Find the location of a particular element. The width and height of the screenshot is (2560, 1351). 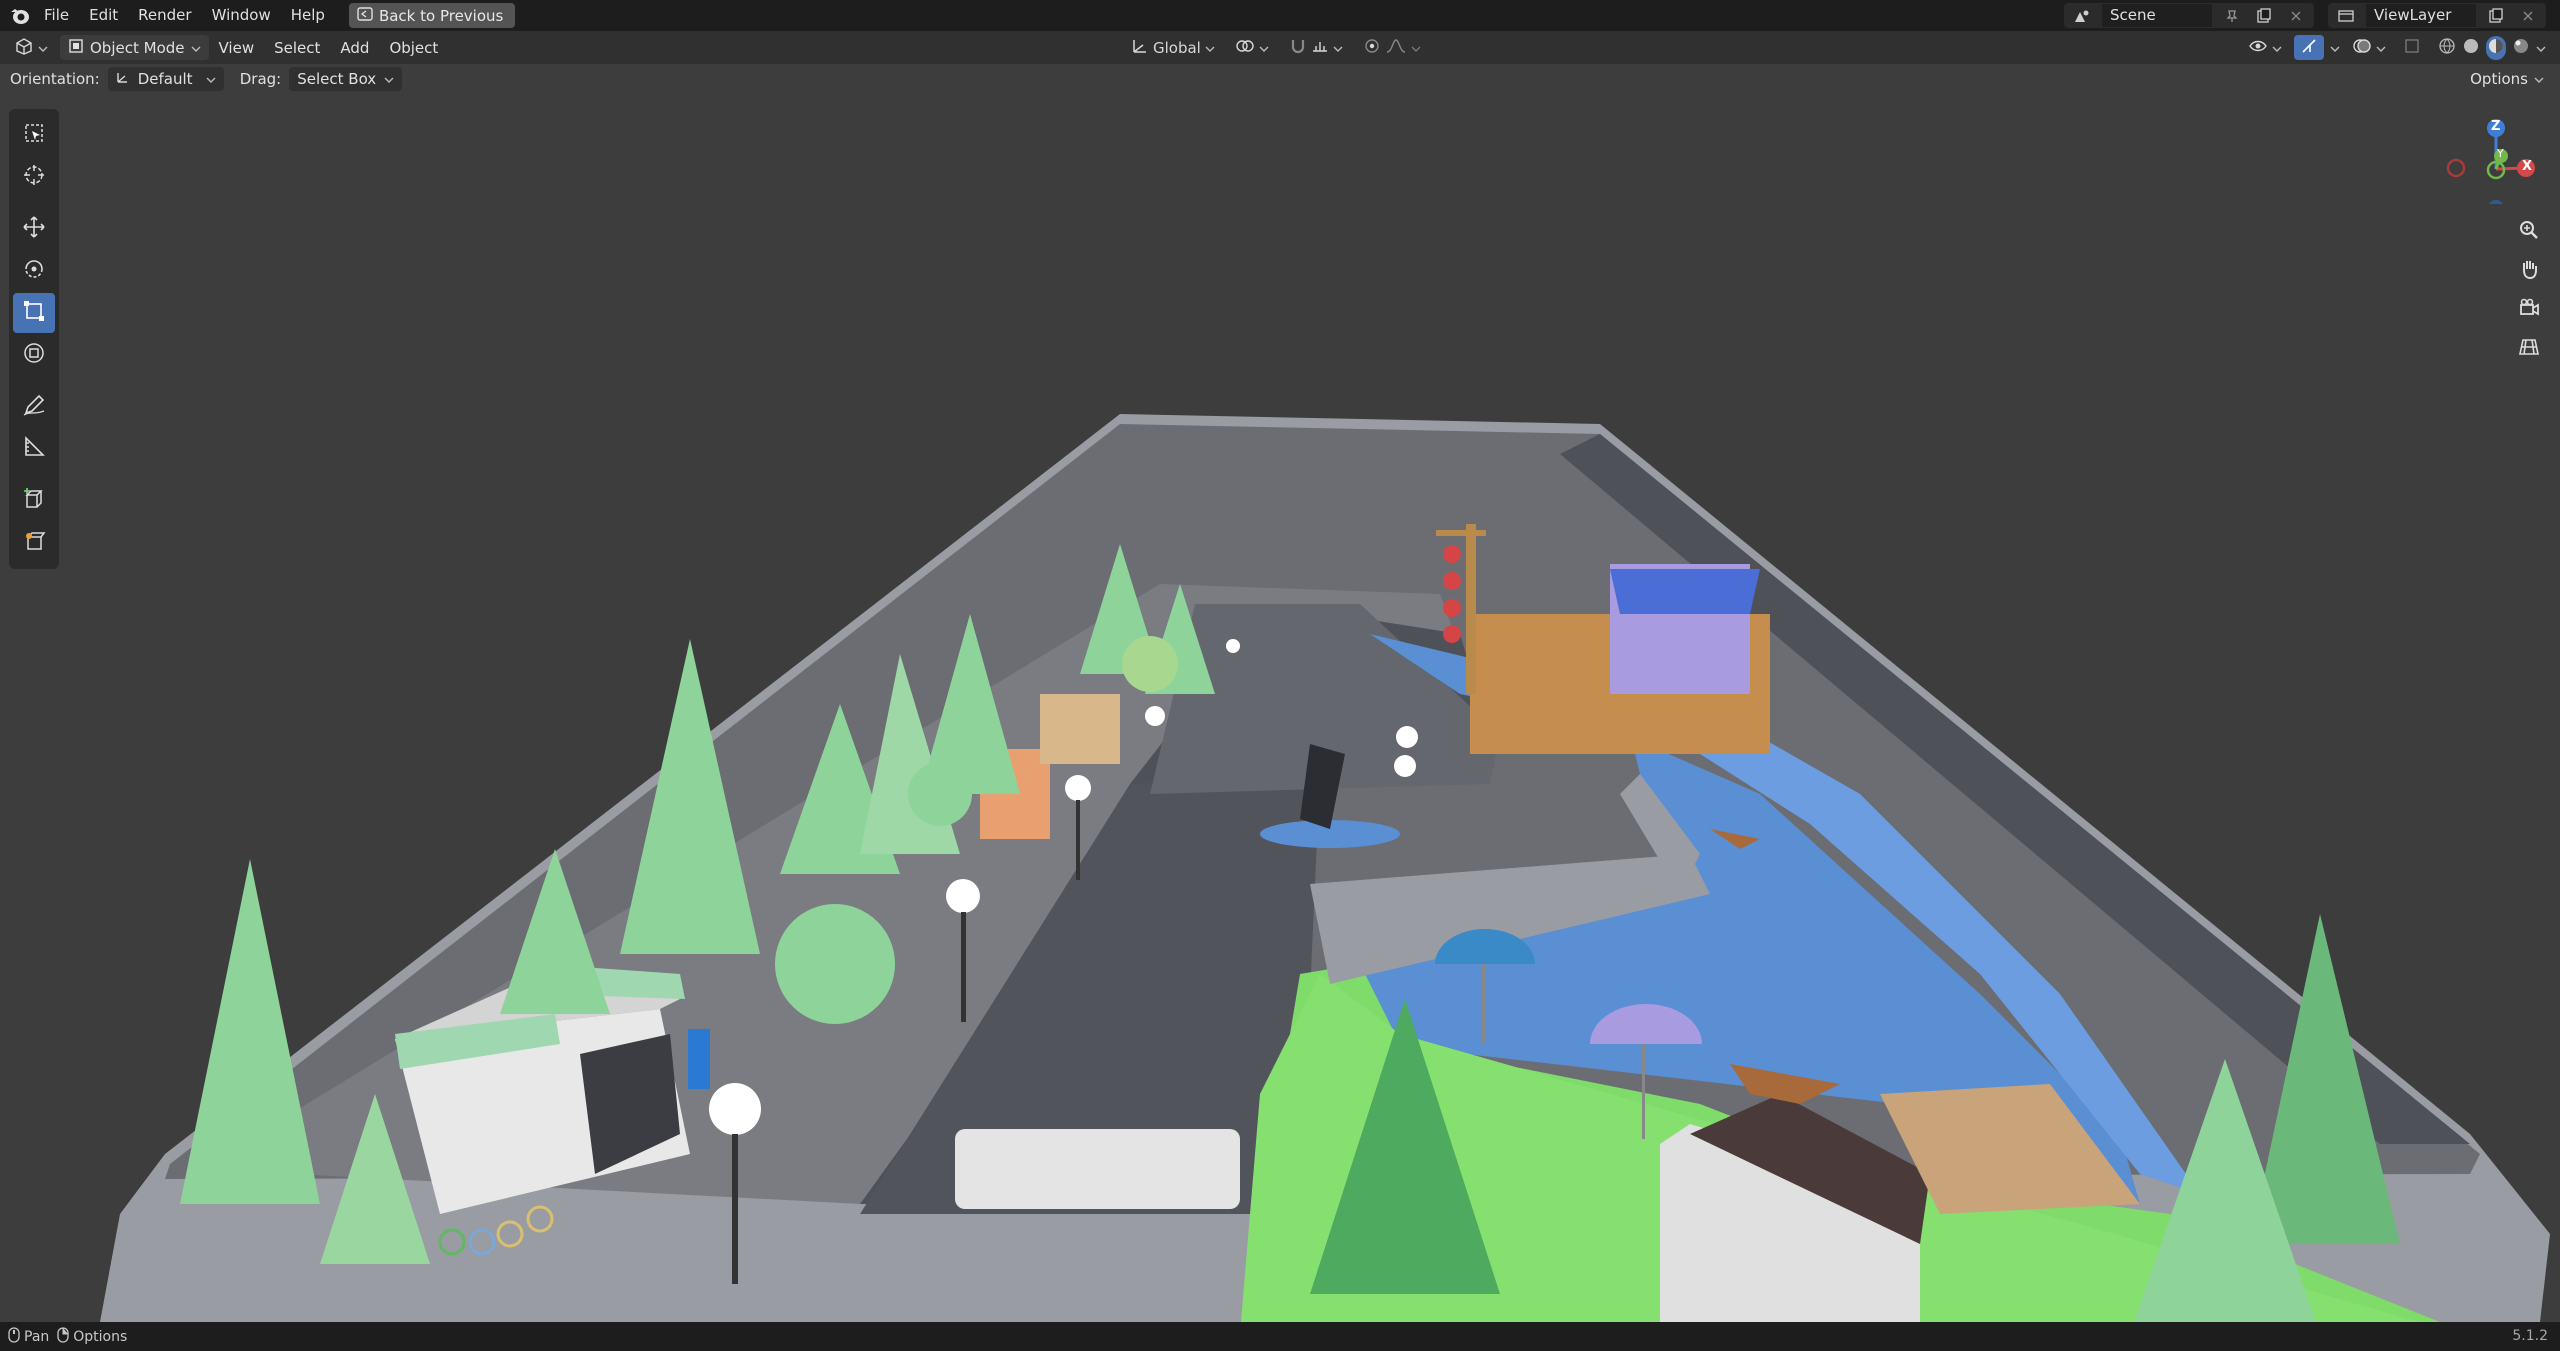

gizmo-y-label: Y is located at coordinates (2500, 153).